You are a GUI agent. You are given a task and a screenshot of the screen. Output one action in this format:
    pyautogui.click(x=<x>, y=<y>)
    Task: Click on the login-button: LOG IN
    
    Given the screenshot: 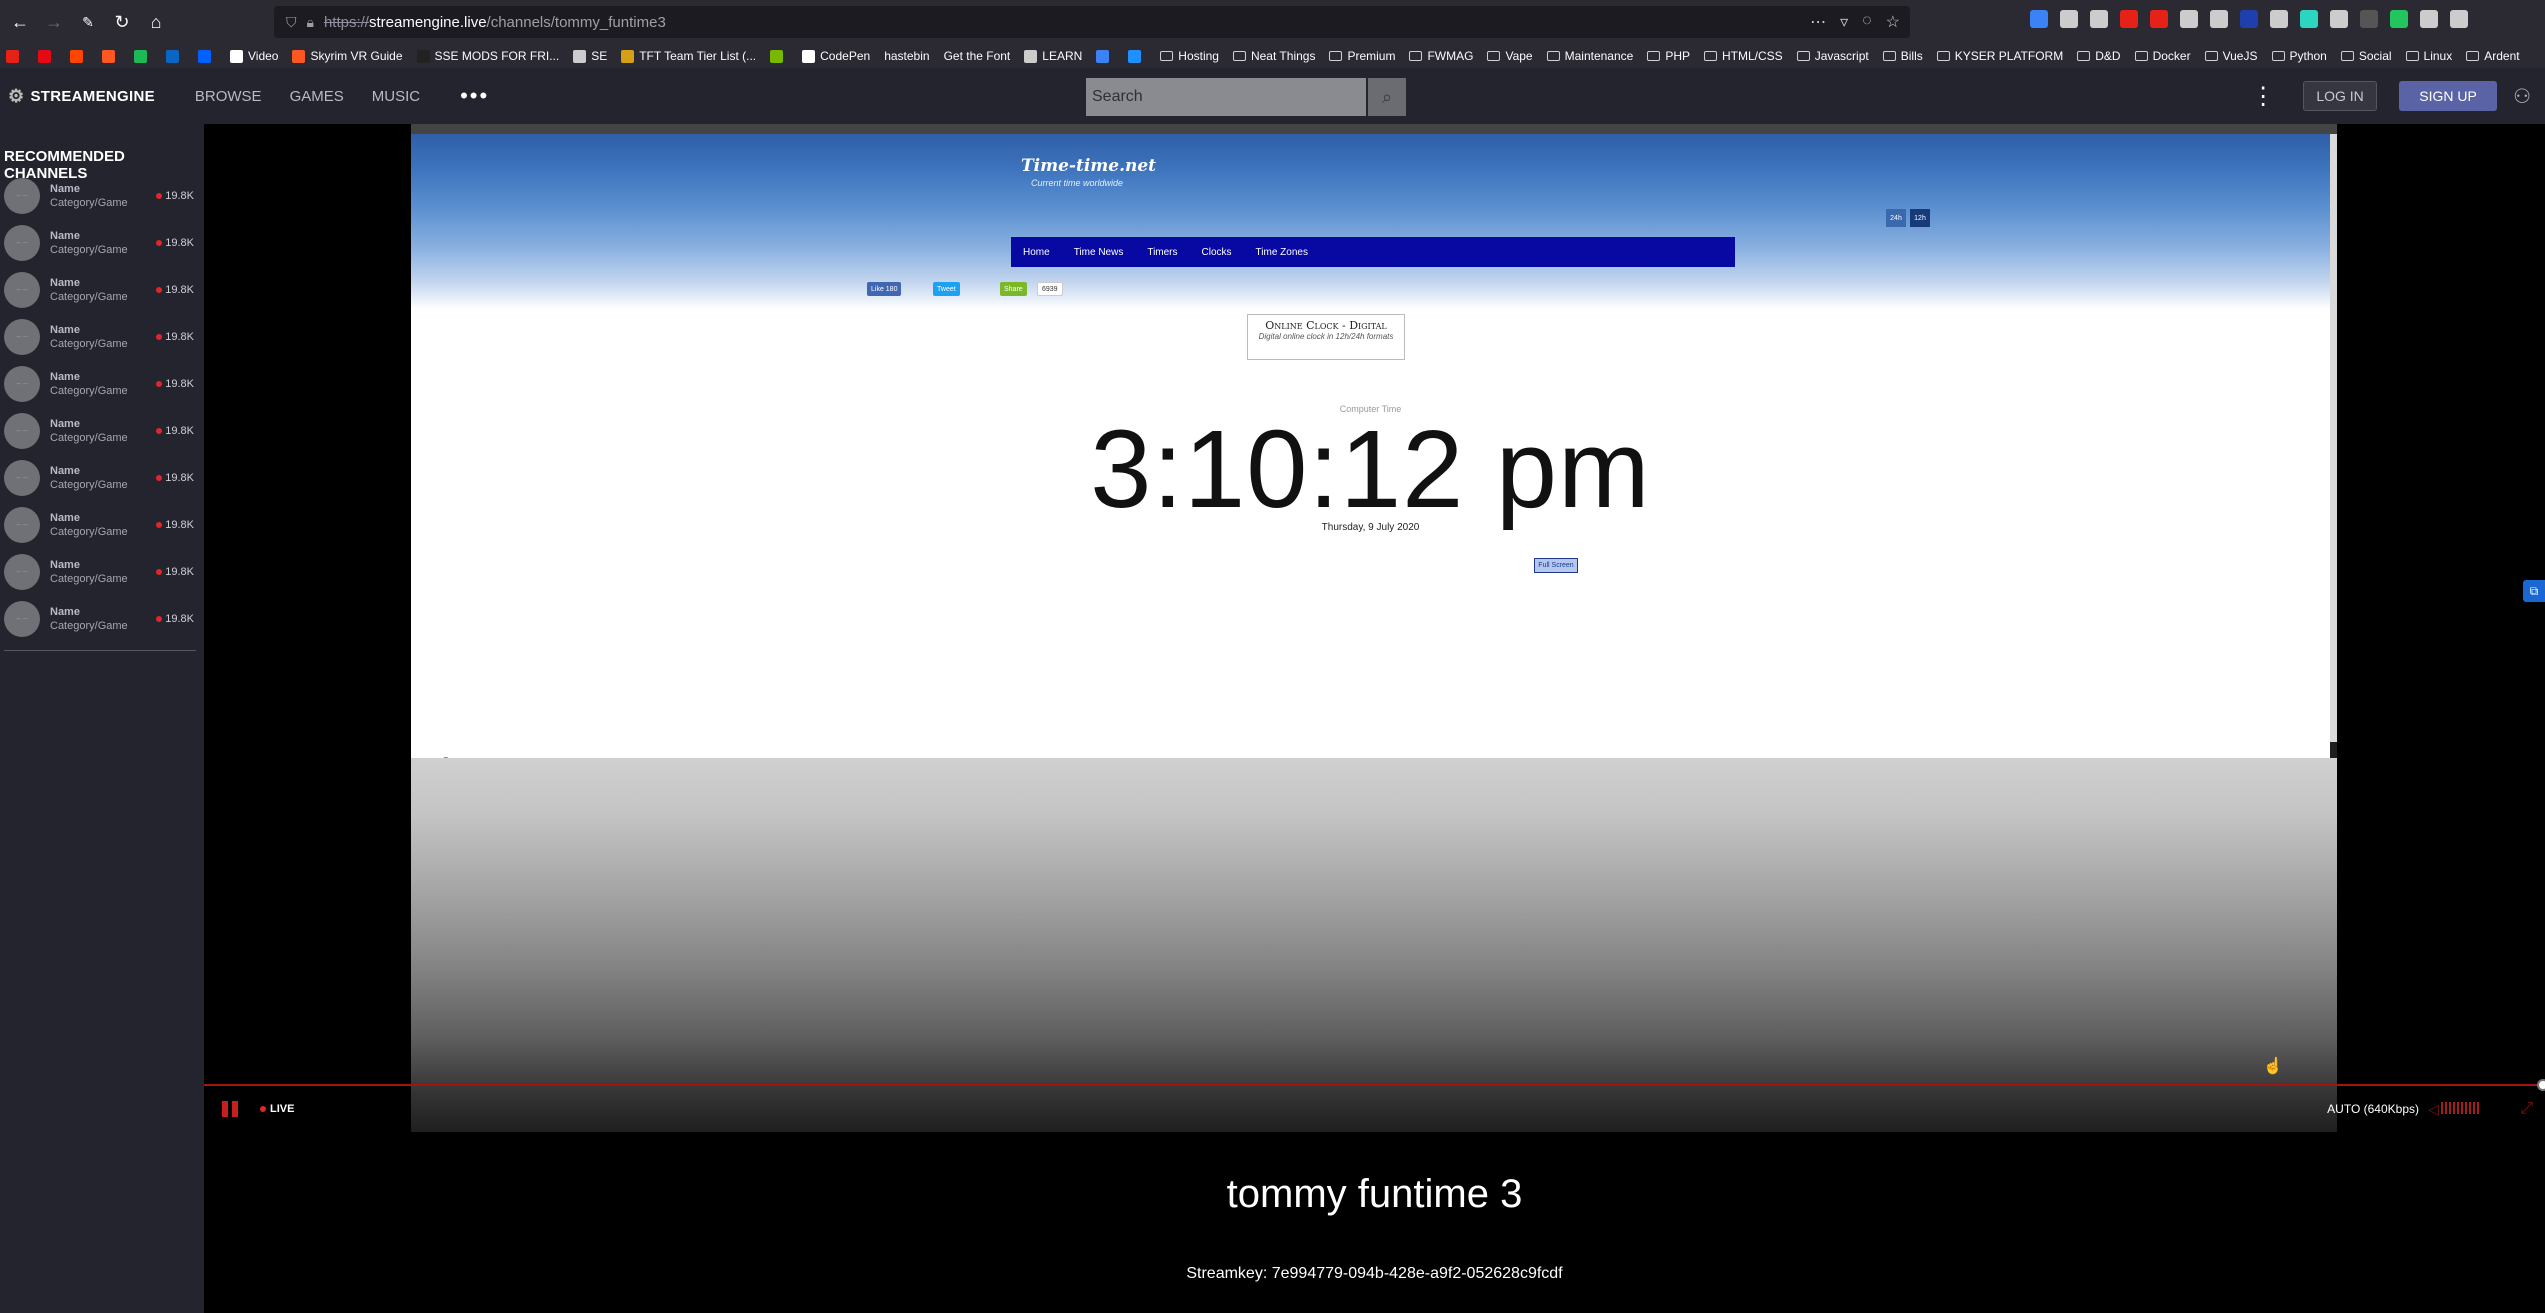 What is the action you would take?
    pyautogui.click(x=2340, y=96)
    